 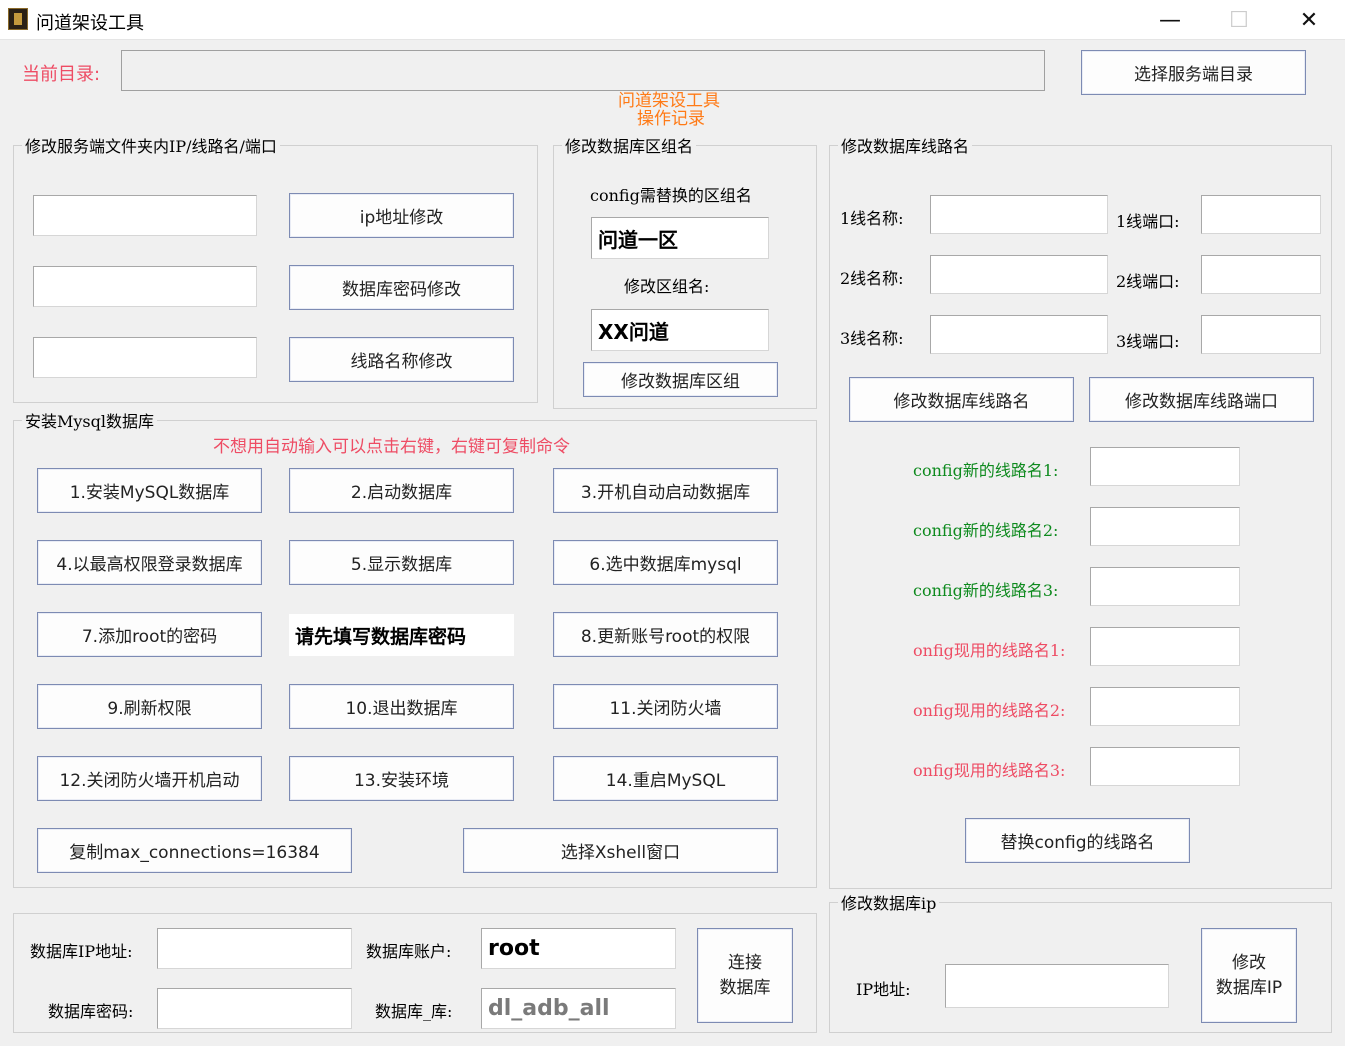 I want to click on update-root-privileges-button: 8.更新账号root的权限, so click(x=665, y=634).